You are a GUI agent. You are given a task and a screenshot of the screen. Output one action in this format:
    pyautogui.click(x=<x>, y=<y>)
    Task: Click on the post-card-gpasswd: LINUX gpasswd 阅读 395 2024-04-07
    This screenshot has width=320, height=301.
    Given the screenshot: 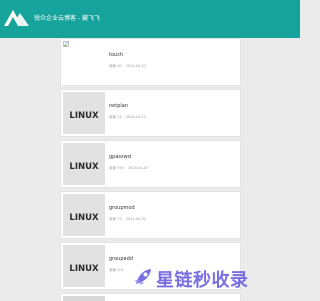 What is the action you would take?
    pyautogui.click(x=150, y=164)
    